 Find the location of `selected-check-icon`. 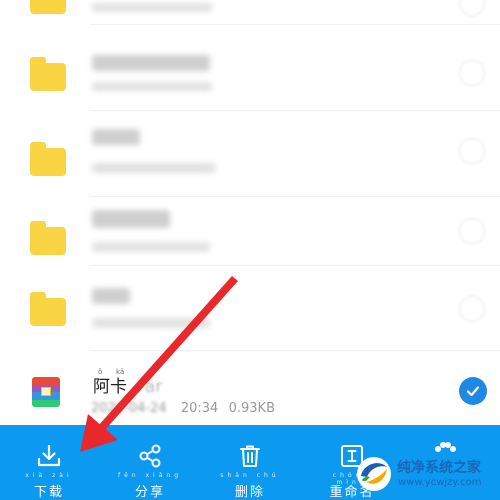

selected-check-icon is located at coordinates (473, 391).